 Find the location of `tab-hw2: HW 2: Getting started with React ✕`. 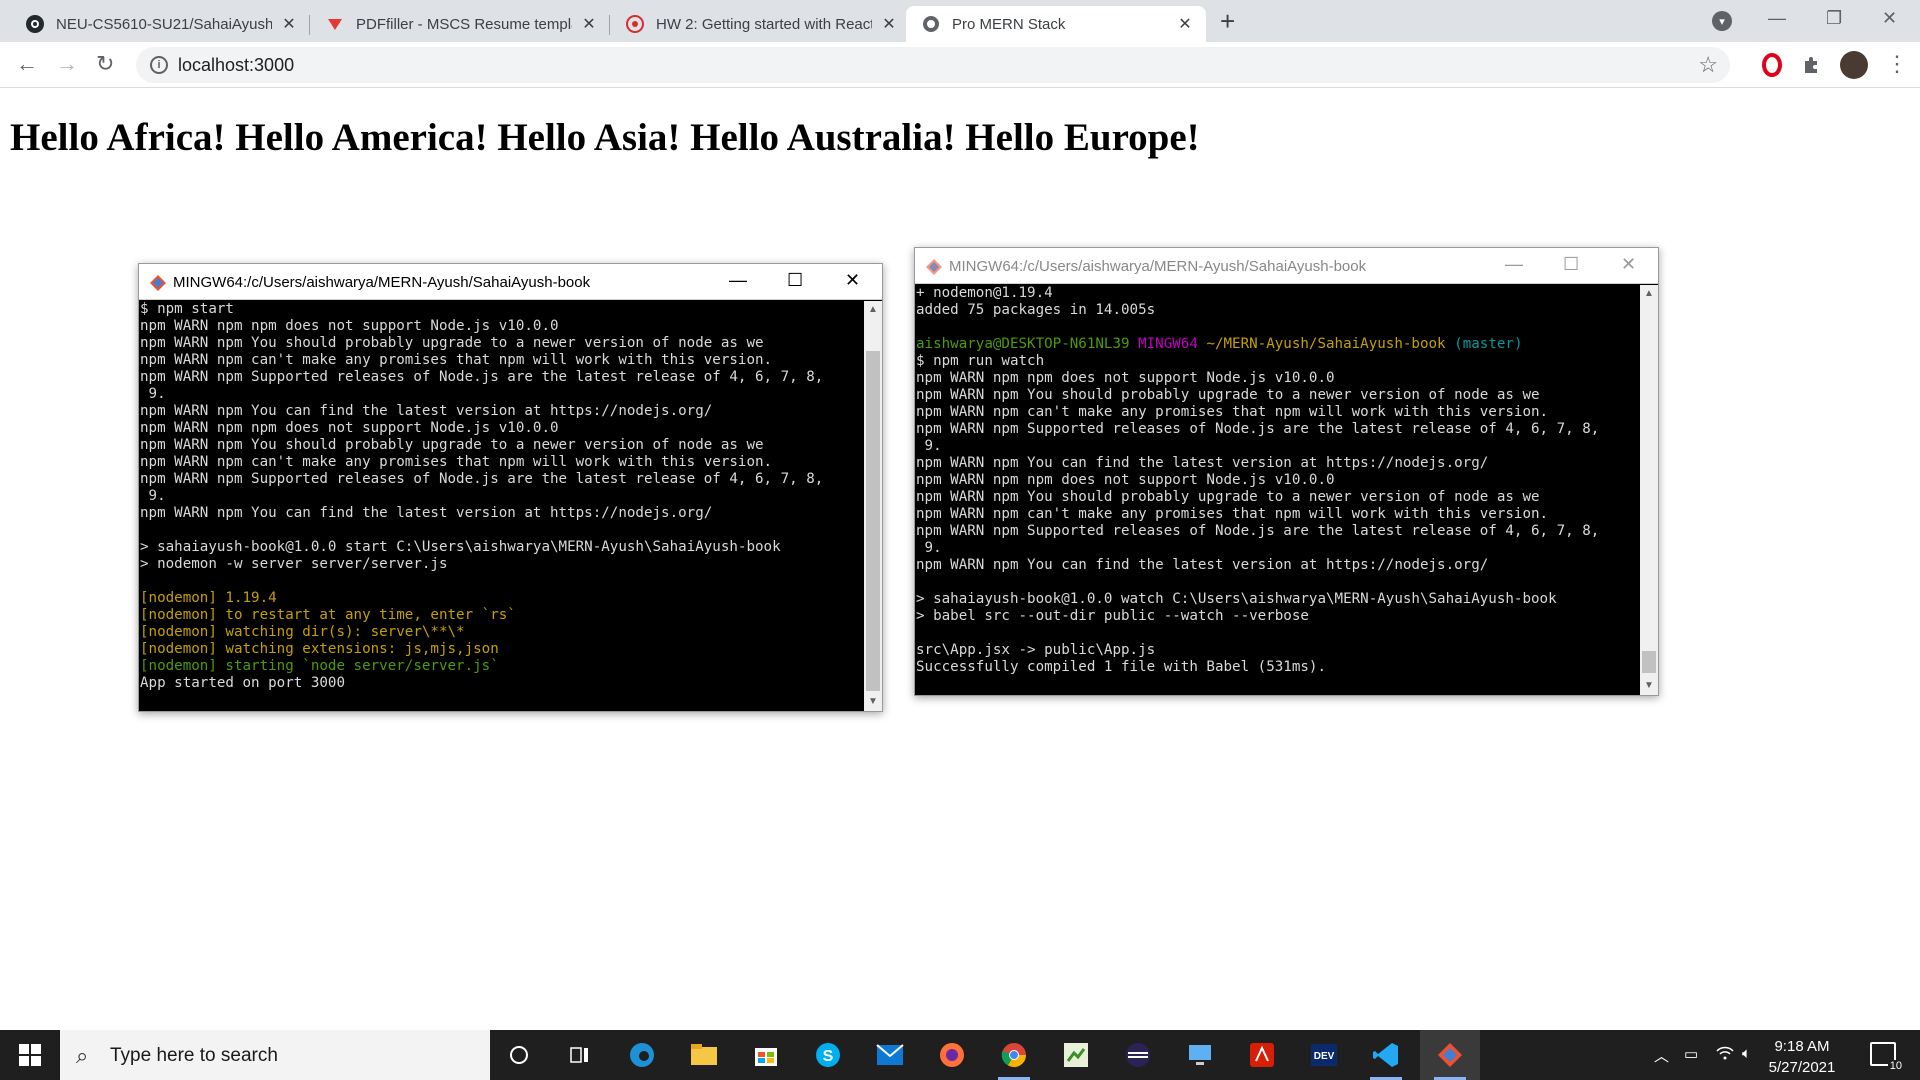

tab-hw2: HW 2: Getting started with React ✕ is located at coordinates (760, 24).